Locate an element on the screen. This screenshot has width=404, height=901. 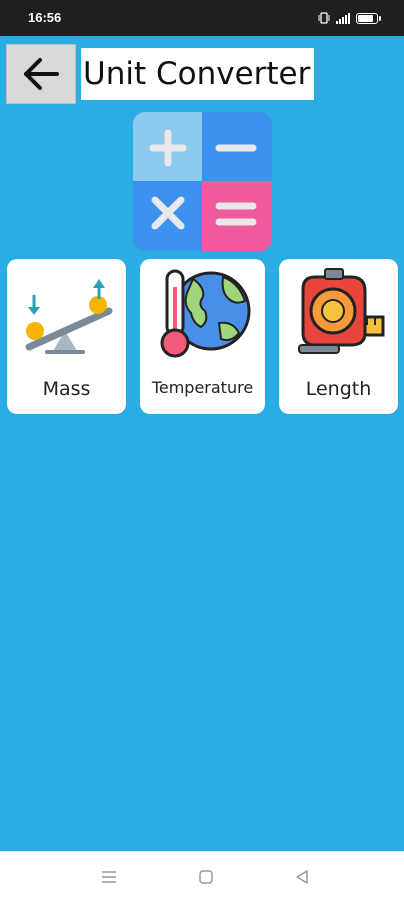
category-card-length: Length is located at coordinates (338, 336).